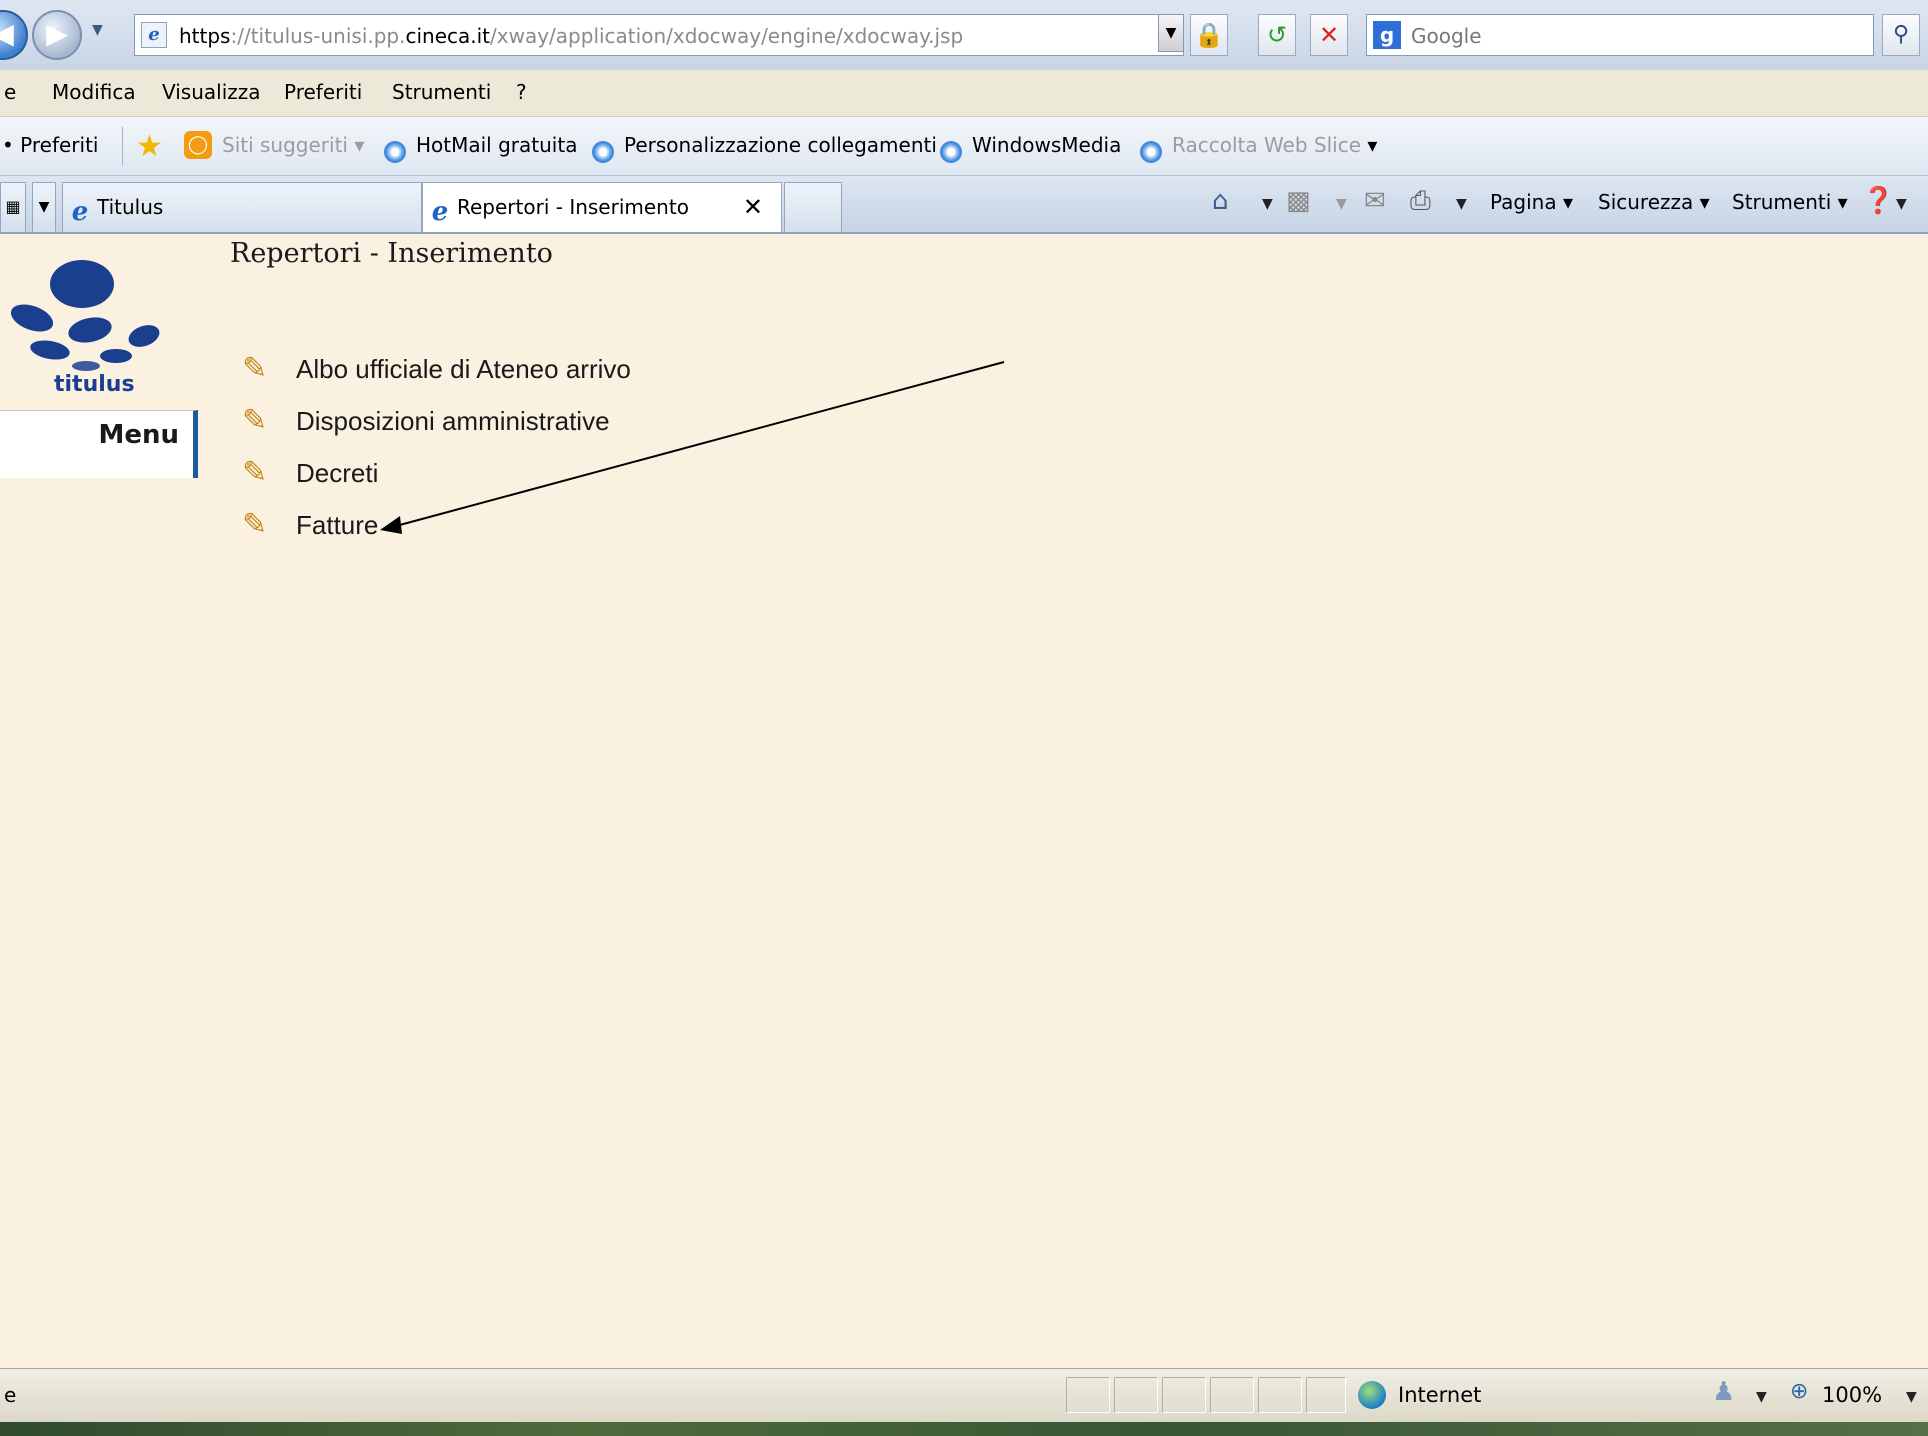 This screenshot has width=1928, height=1436. What do you see at coordinates (1258, 148) in the screenshot?
I see `fav-raccolta-web-slice: e Raccolta Web Slice ▾` at bounding box center [1258, 148].